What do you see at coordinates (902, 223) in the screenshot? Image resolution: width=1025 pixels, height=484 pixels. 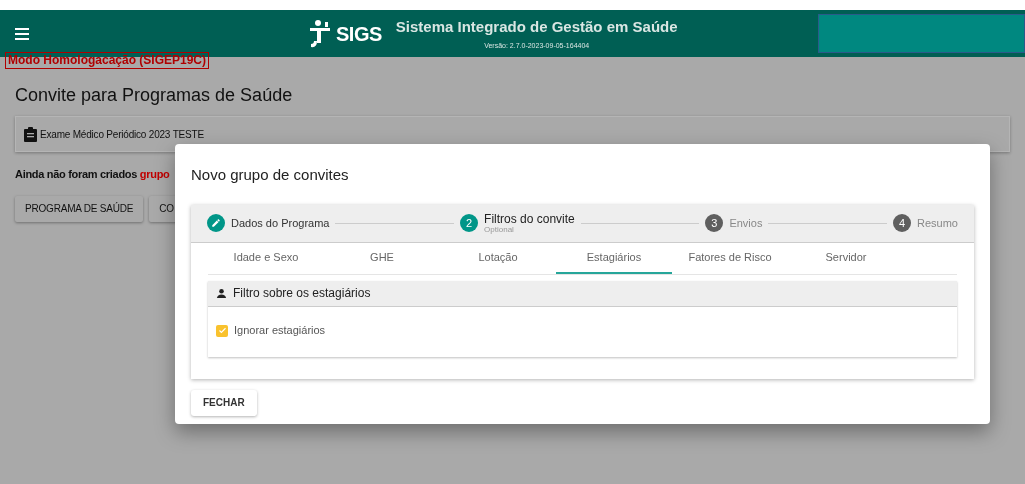 I see `step-number: 4` at bounding box center [902, 223].